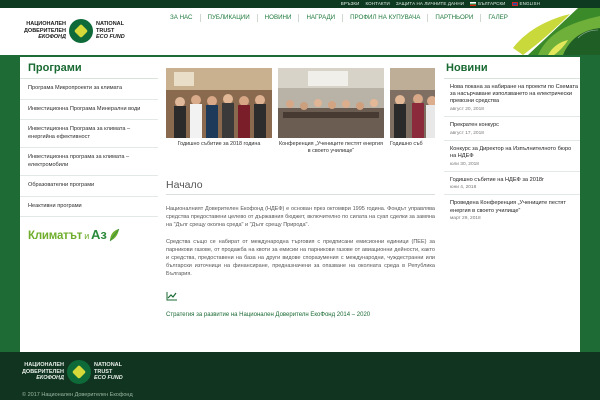 Image resolution: width=600 pixels, height=400 pixels. What do you see at coordinates (554, 31) in the screenshot?
I see `leaf-decoration-image` at bounding box center [554, 31].